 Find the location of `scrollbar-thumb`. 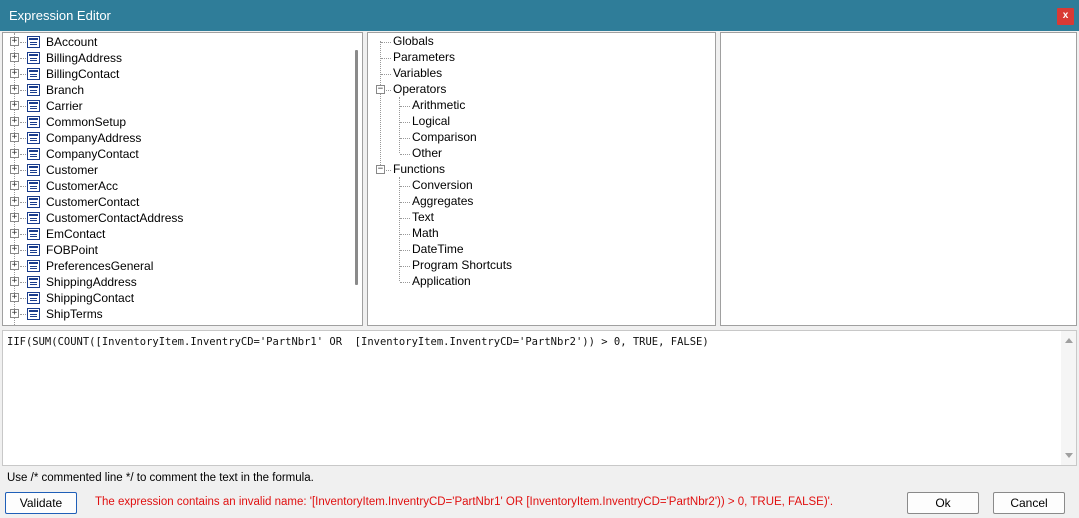

scrollbar-thumb is located at coordinates (356, 167).